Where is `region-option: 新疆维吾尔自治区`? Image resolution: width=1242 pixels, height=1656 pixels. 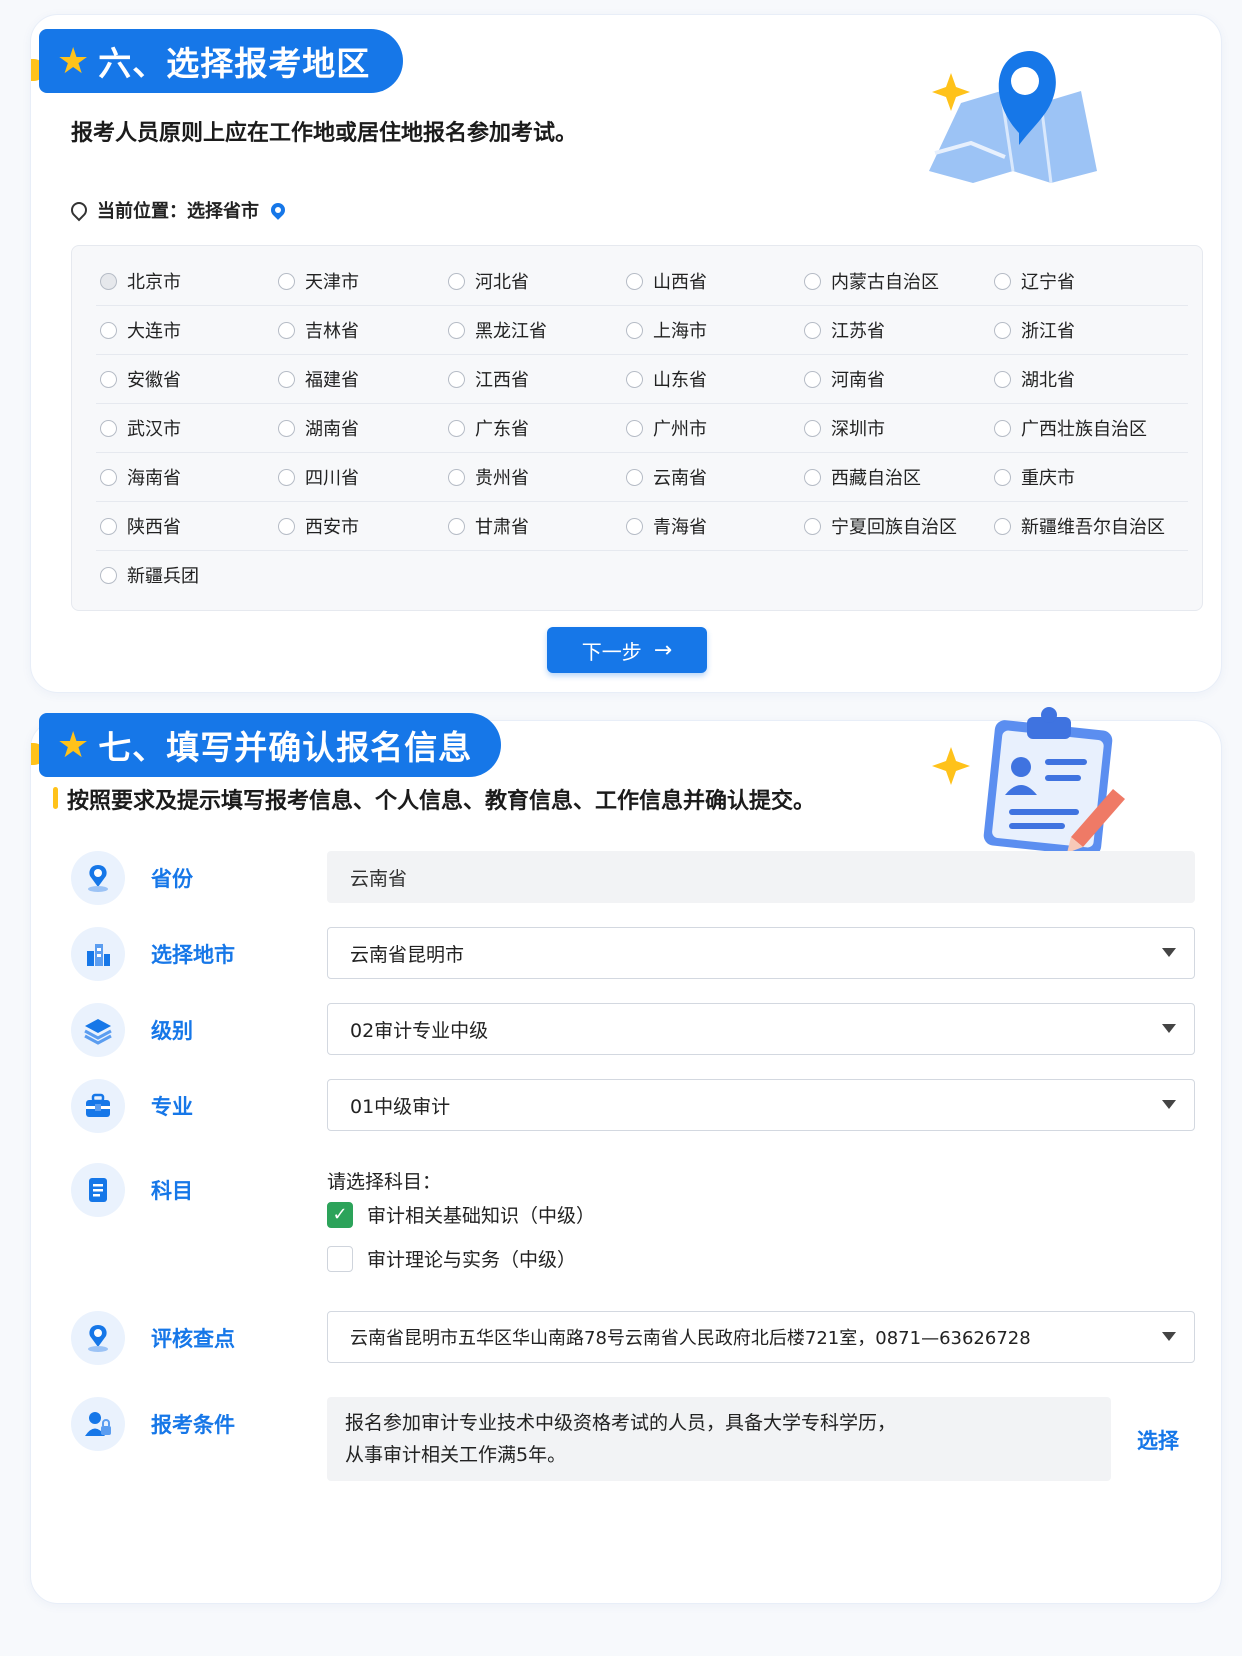
region-option: 新疆维吾尔自治区 is located at coordinates (1079, 526).